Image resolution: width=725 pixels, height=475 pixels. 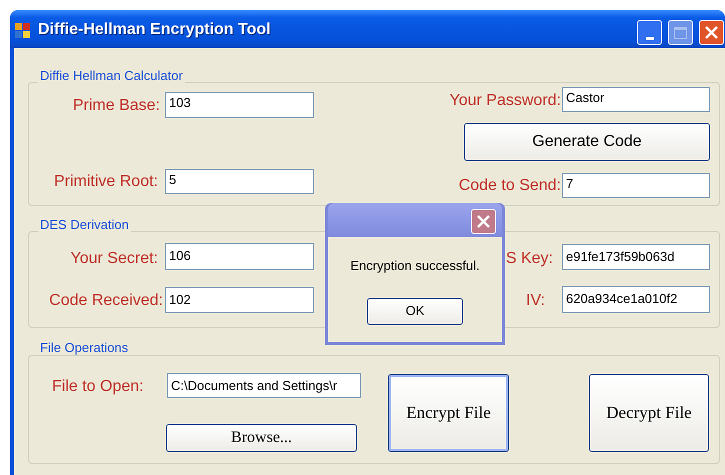 I want to click on group-title: DES Derivation, so click(x=84, y=224).